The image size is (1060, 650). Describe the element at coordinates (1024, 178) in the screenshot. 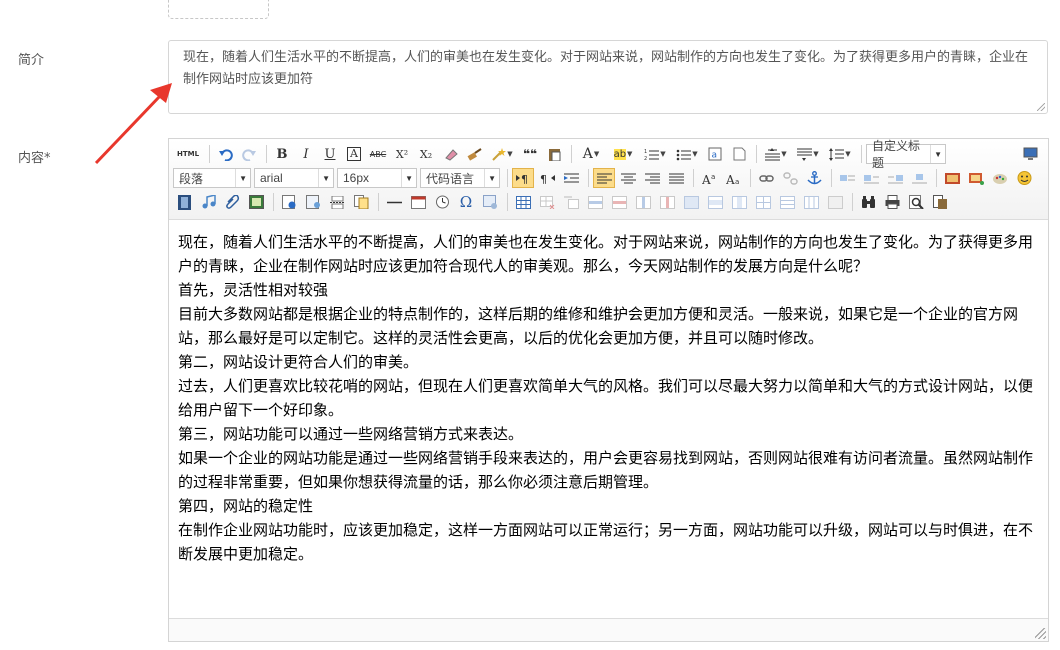

I see `emotion-button` at that location.